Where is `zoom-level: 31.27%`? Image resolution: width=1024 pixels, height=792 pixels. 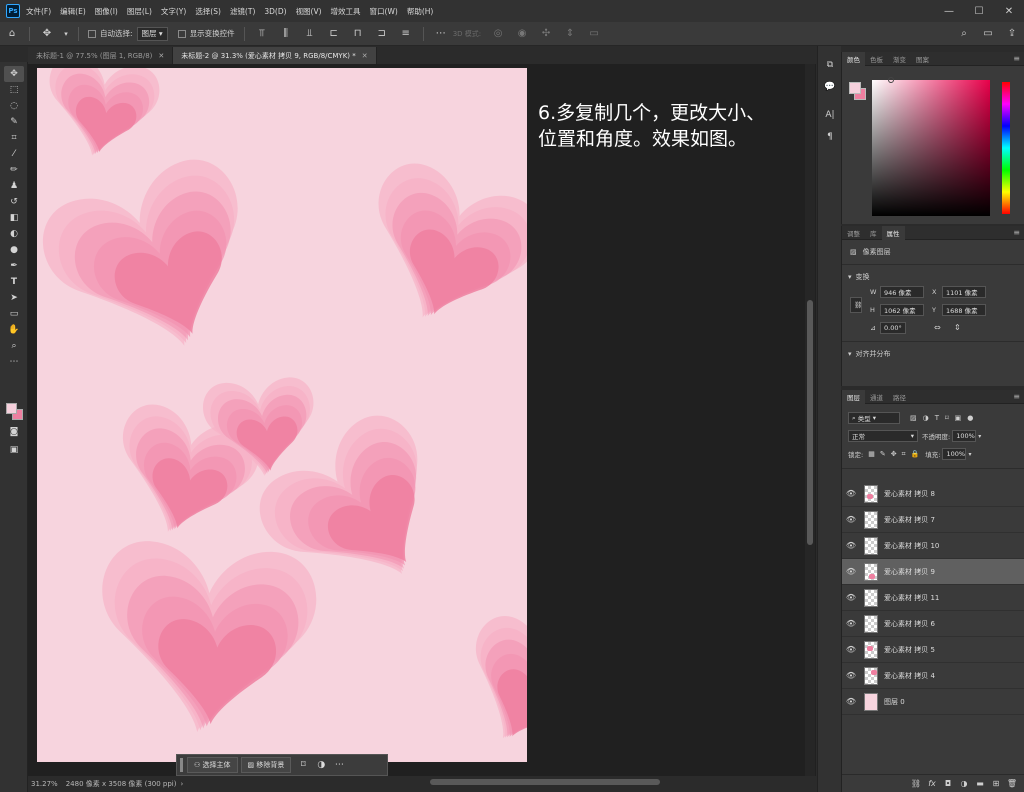 zoom-level: 31.27% is located at coordinates (44, 784).